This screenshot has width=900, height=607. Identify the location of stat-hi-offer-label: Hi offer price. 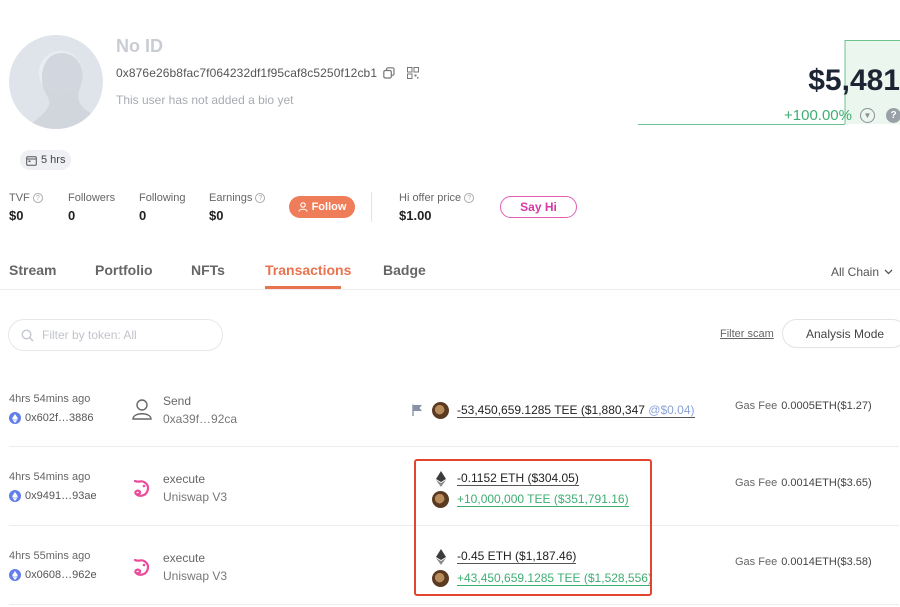
(430, 198).